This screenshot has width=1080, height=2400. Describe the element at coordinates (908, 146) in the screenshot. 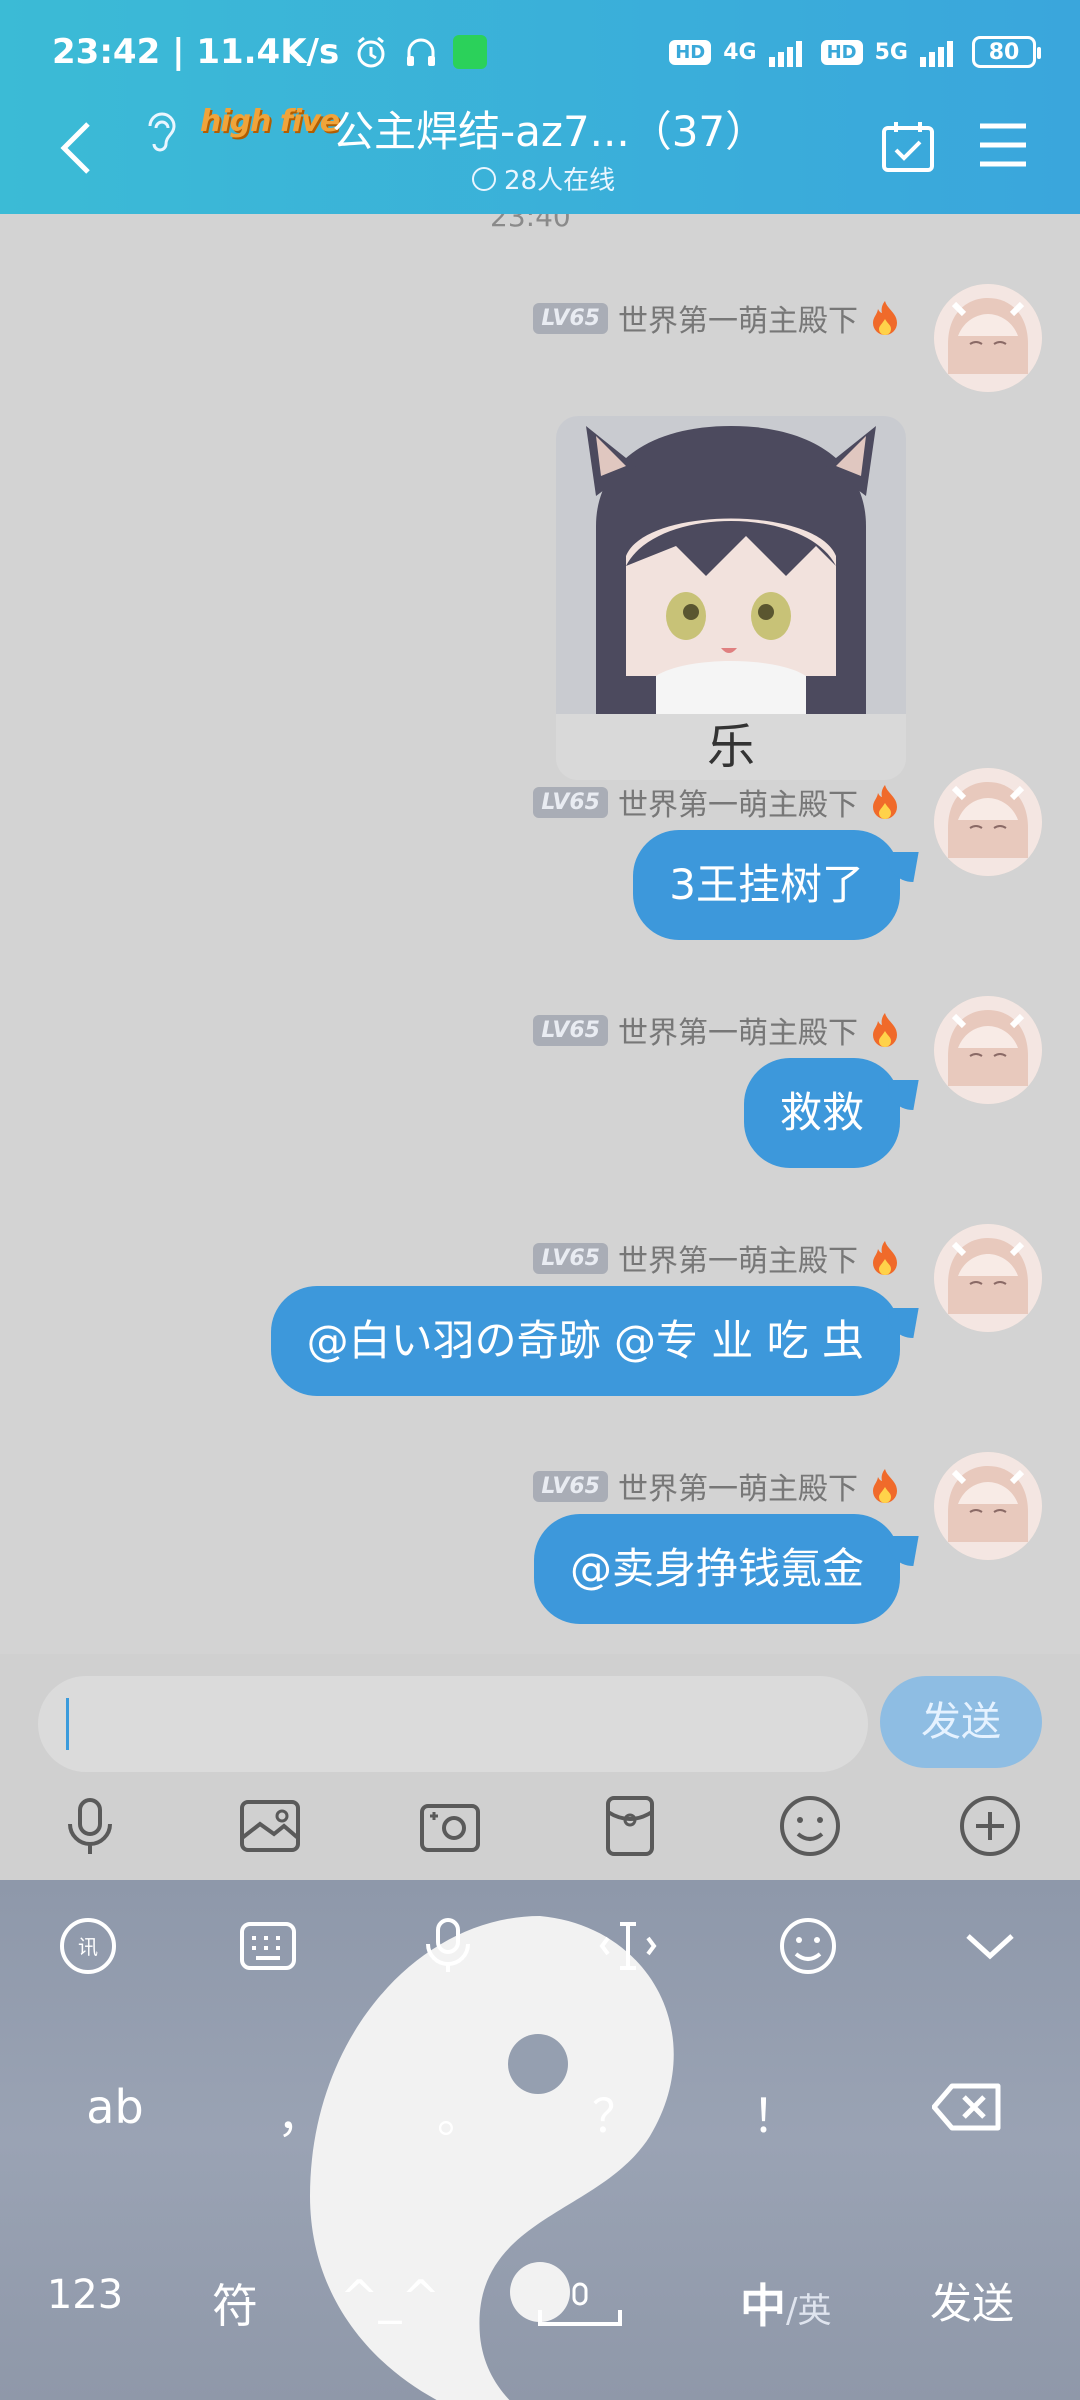

I see `calendar-check-icon` at that location.